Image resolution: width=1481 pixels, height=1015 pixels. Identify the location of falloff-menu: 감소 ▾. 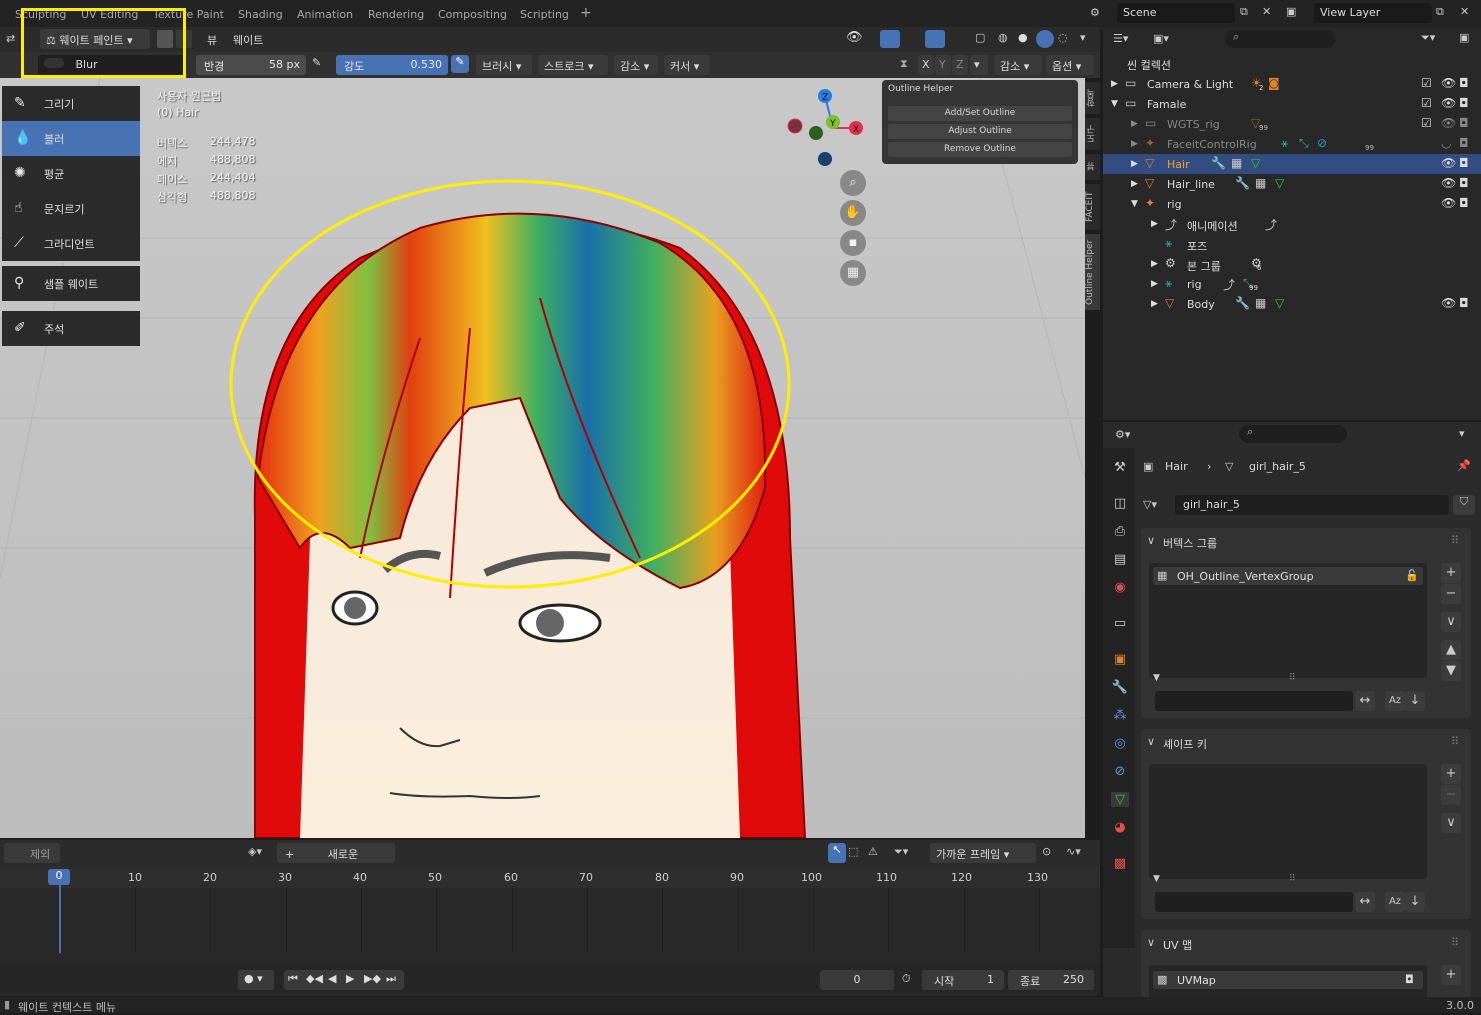
(636, 65).